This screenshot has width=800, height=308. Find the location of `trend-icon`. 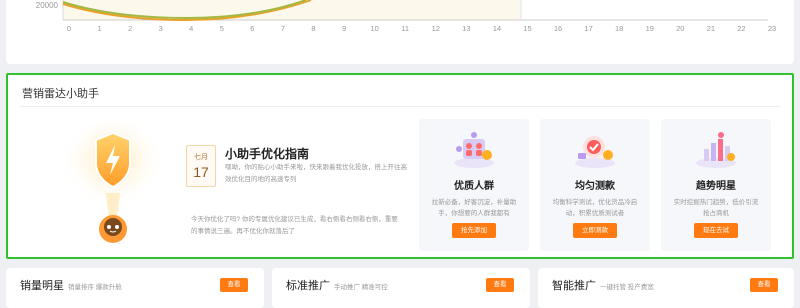

trend-icon is located at coordinates (716, 150).